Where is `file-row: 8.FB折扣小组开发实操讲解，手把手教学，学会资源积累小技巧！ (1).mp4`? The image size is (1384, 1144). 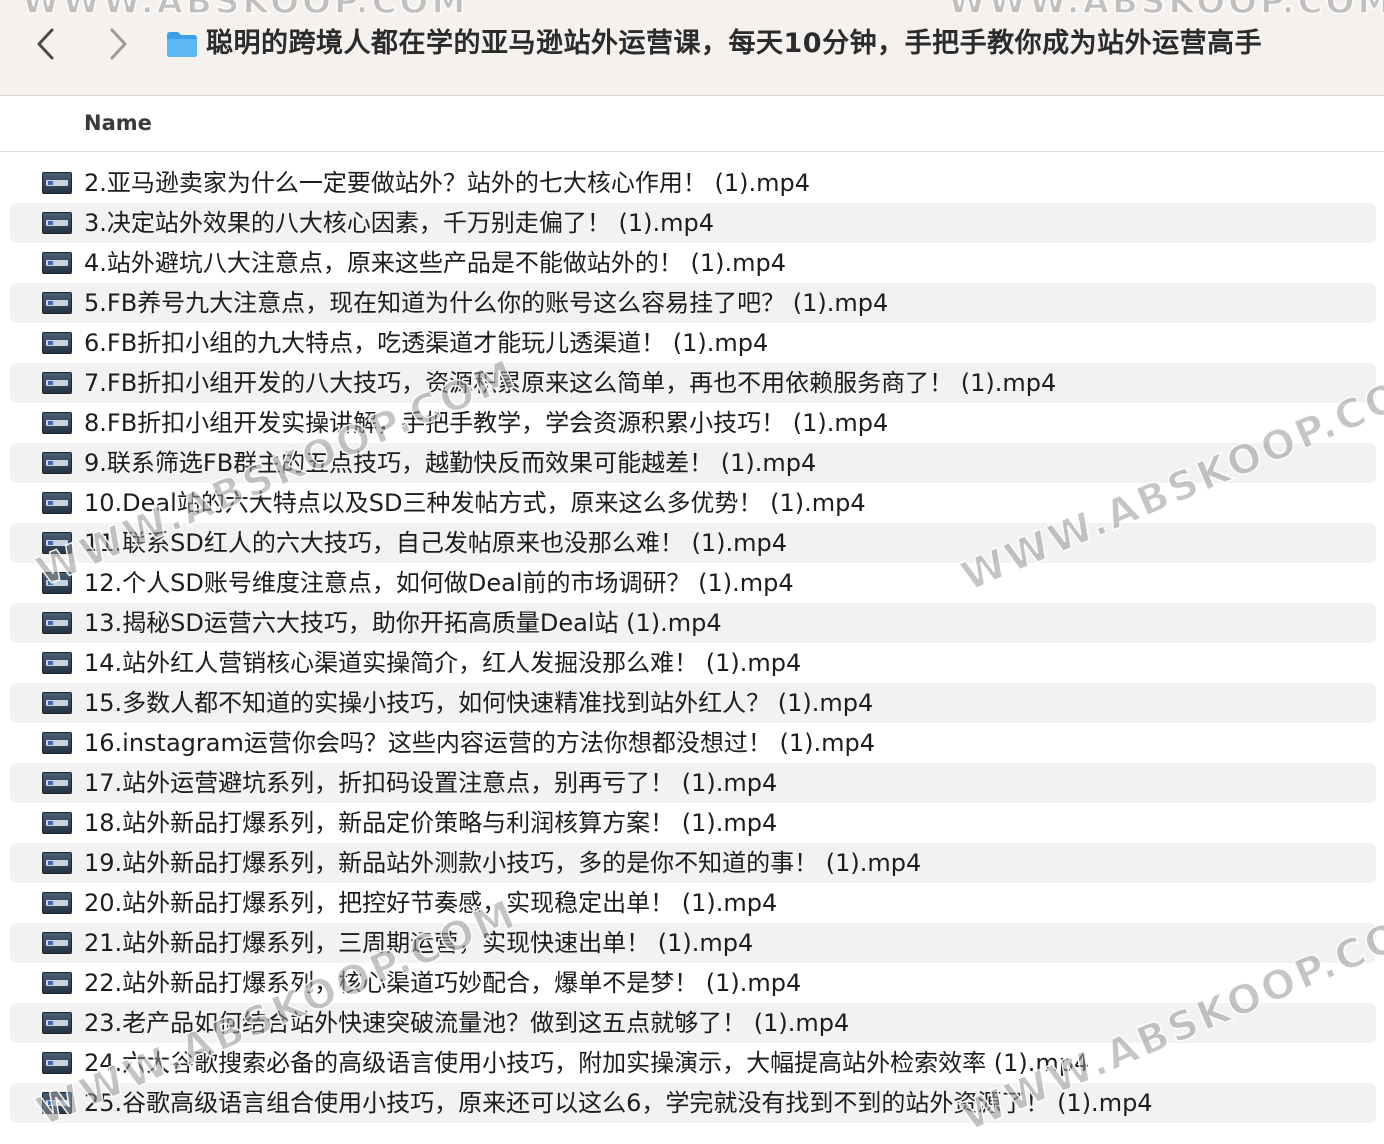
file-row: 8.FB折扣小组开发实操讲解，手把手教学，学会资源积累小技巧！ (1).mp4 is located at coordinates (692, 423).